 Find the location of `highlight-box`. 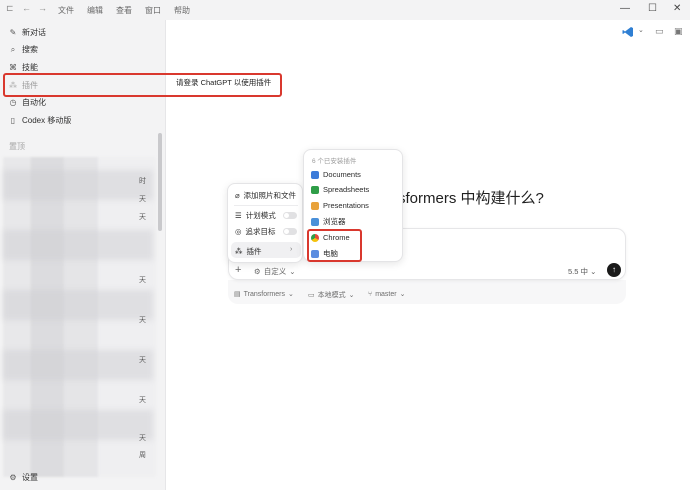

highlight-box is located at coordinates (334, 245).